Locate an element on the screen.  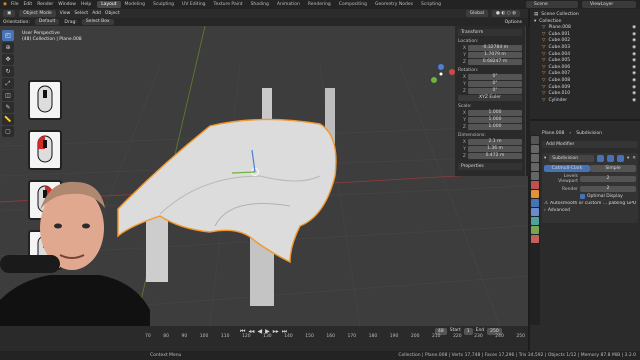
menu-file: File is located at coordinates (15, 4).